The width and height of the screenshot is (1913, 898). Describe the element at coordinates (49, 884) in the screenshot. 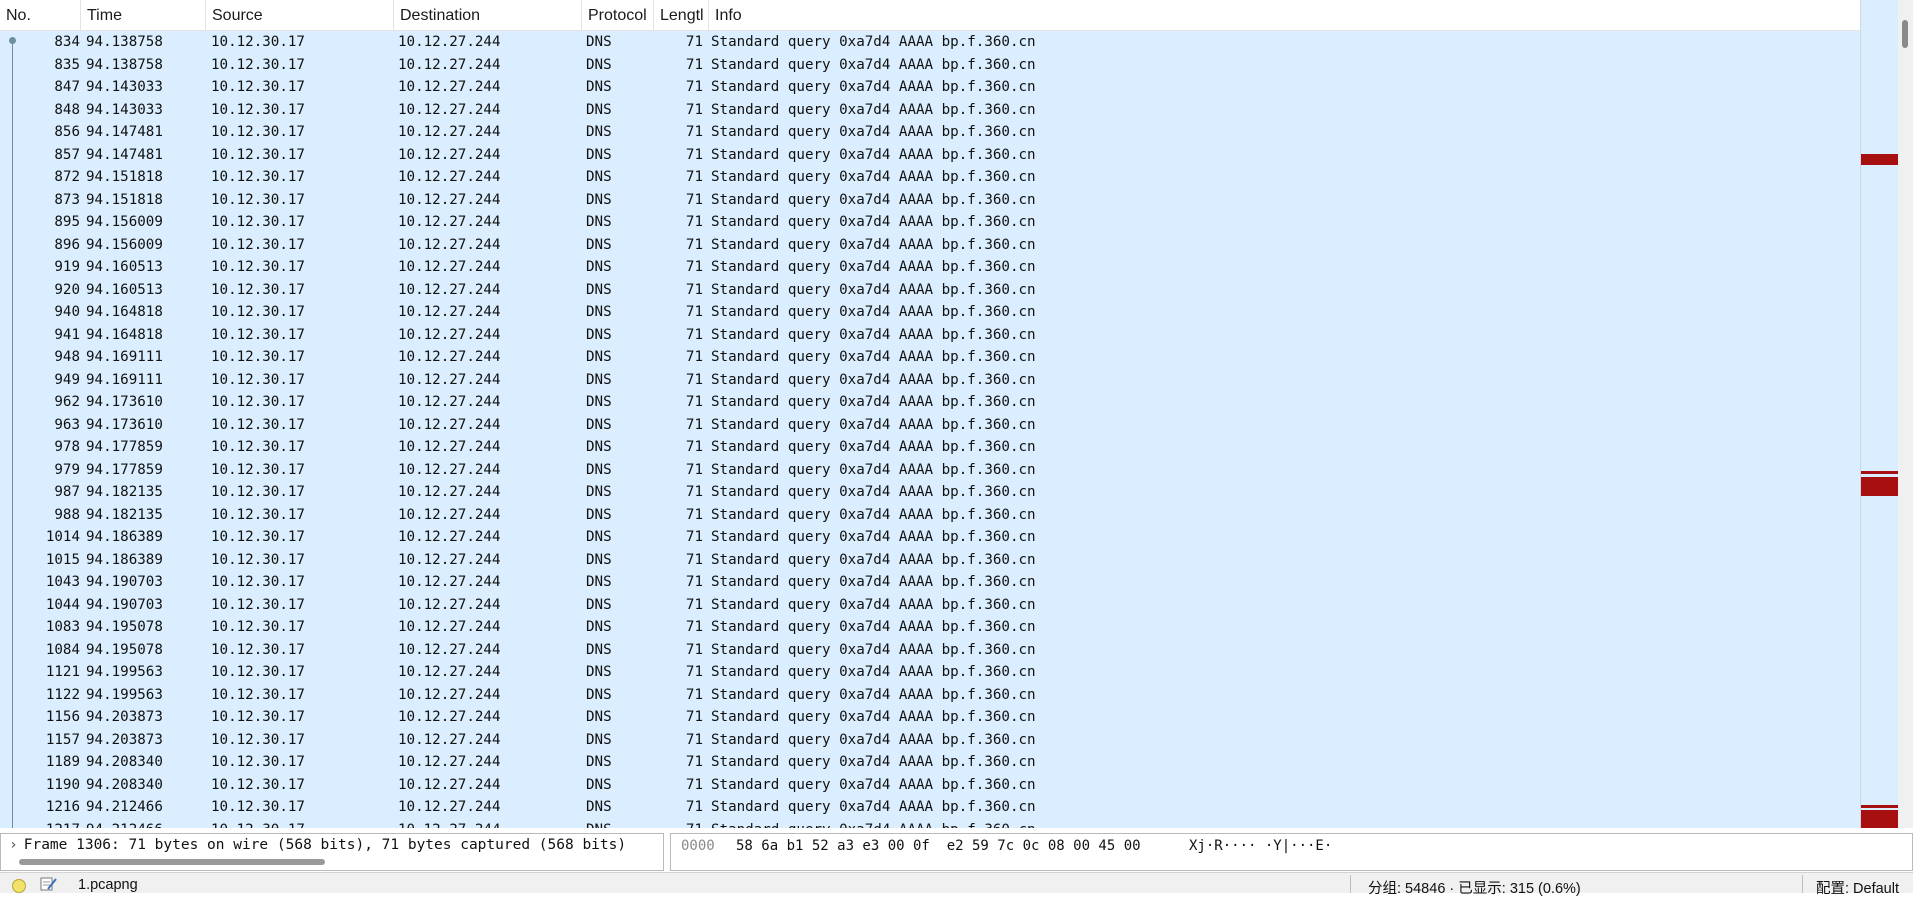

I see `edit-comment-icon` at that location.